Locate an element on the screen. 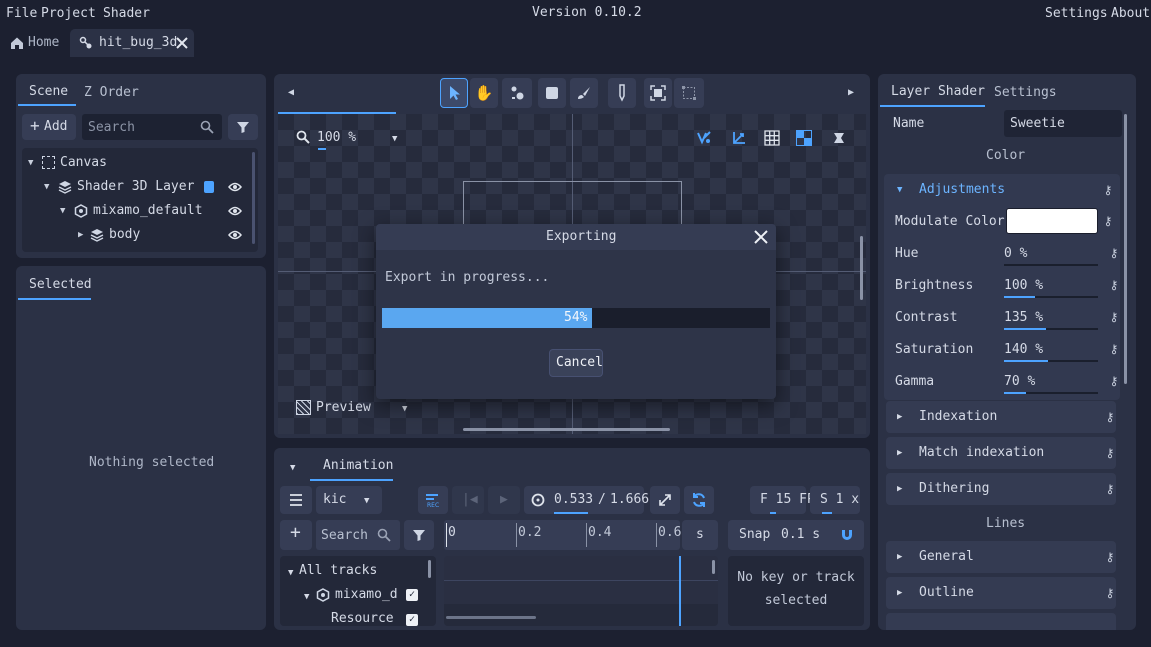  keyframe-hscrollbar is located at coordinates (491, 617).